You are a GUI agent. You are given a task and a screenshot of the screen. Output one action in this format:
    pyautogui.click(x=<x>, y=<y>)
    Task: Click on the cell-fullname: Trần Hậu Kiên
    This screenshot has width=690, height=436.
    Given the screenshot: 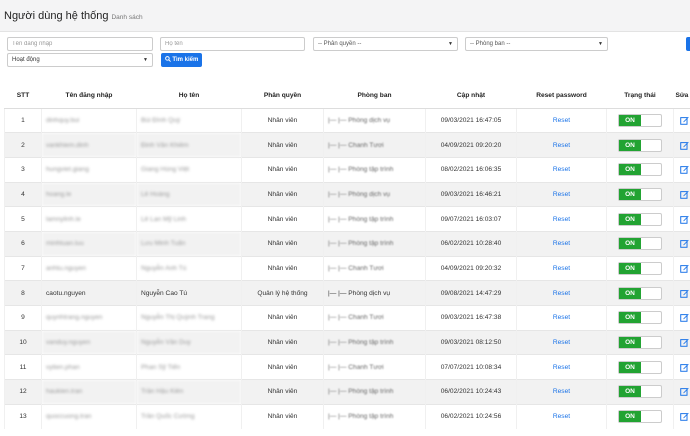 What is the action you would take?
    pyautogui.click(x=189, y=392)
    